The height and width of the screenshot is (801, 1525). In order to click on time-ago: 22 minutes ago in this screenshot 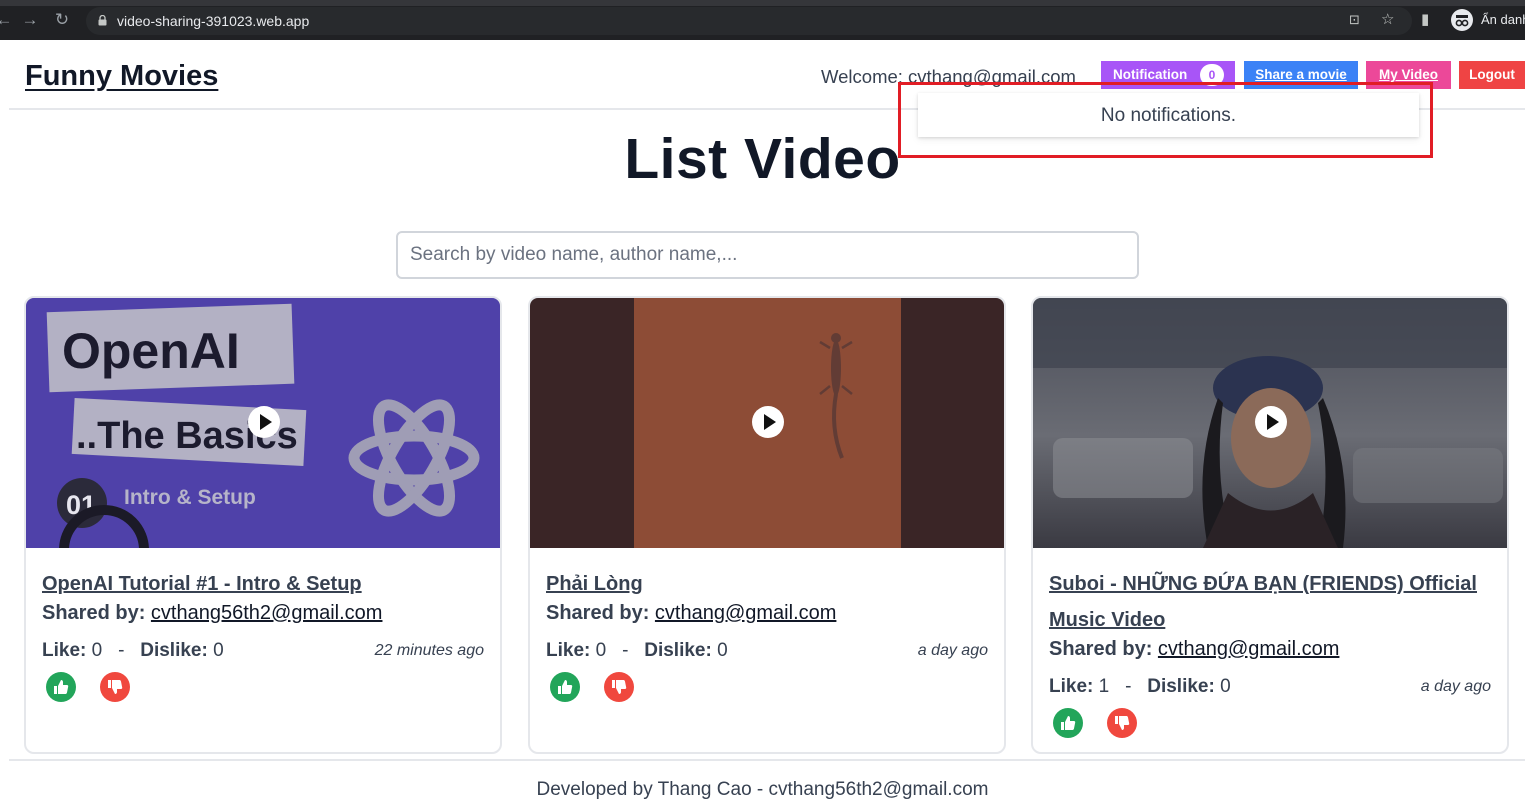, I will do `click(429, 650)`.